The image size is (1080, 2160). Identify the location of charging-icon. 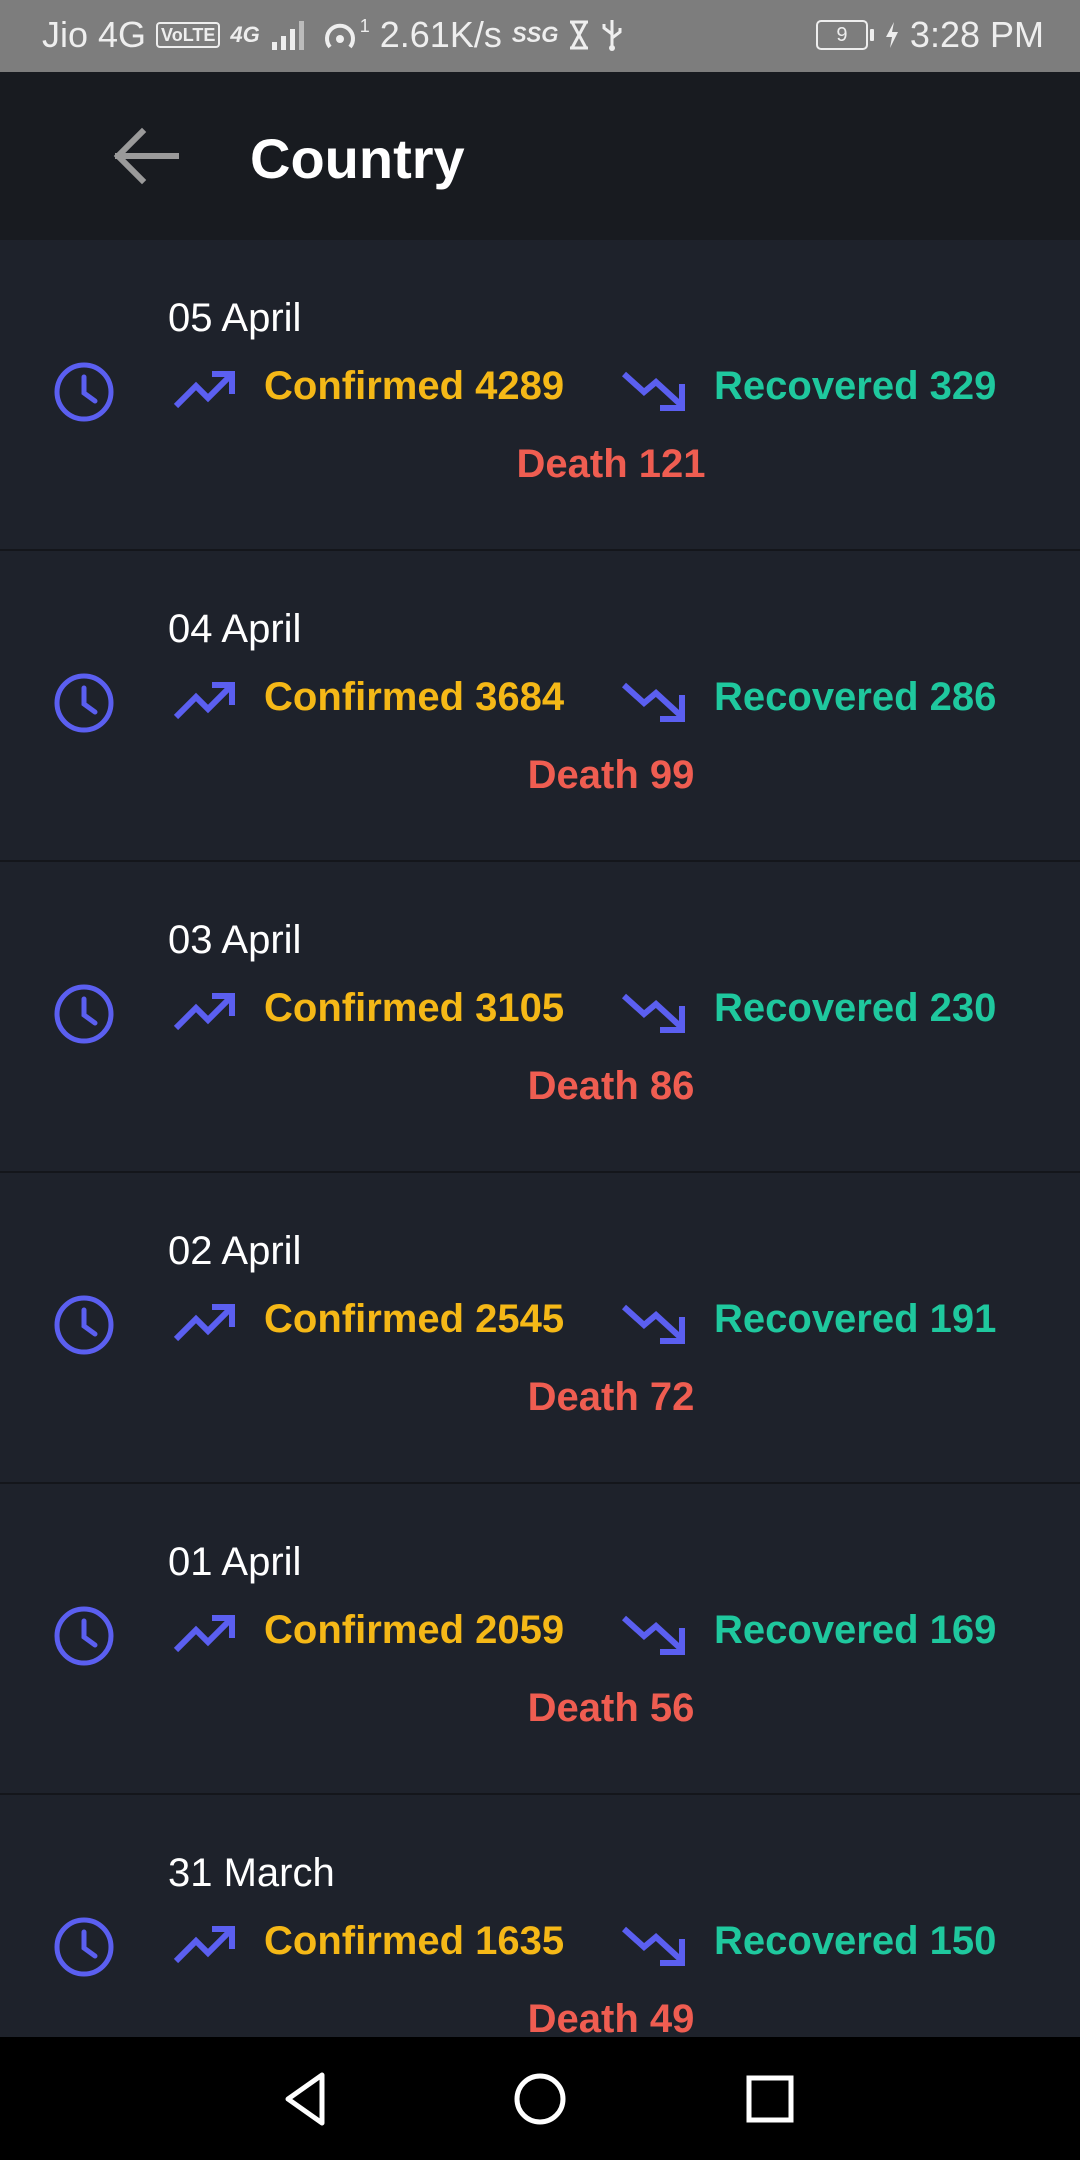
(891, 35).